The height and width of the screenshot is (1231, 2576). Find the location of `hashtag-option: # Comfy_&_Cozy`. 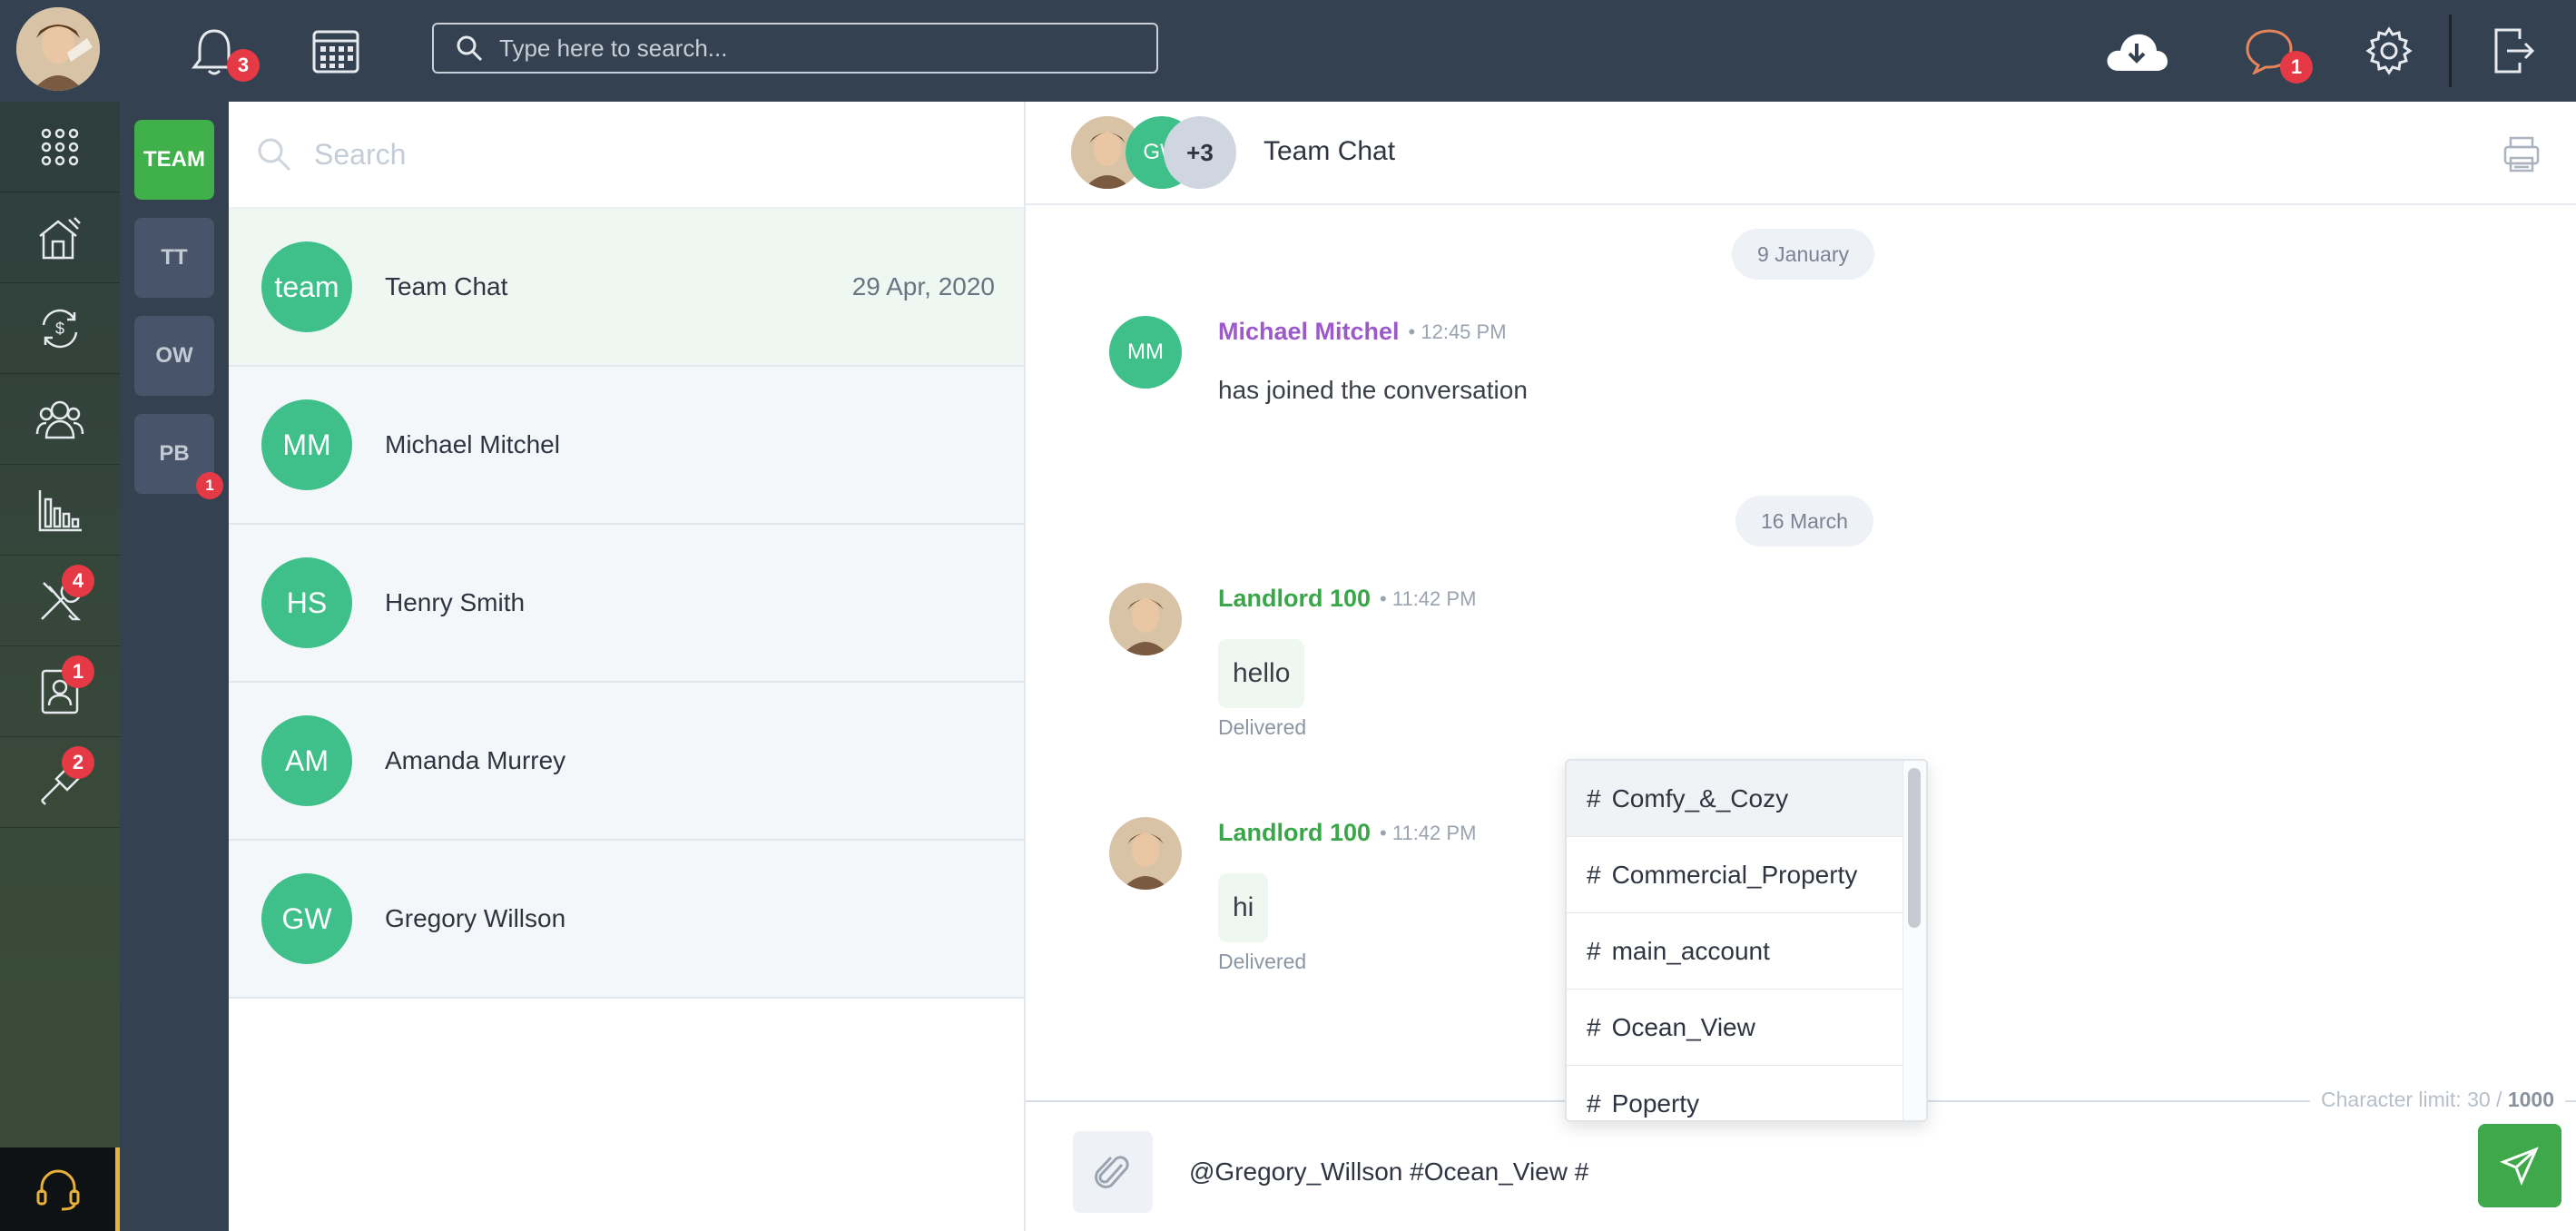

hashtag-option: # Comfy_&_Cozy is located at coordinates (1735, 799).